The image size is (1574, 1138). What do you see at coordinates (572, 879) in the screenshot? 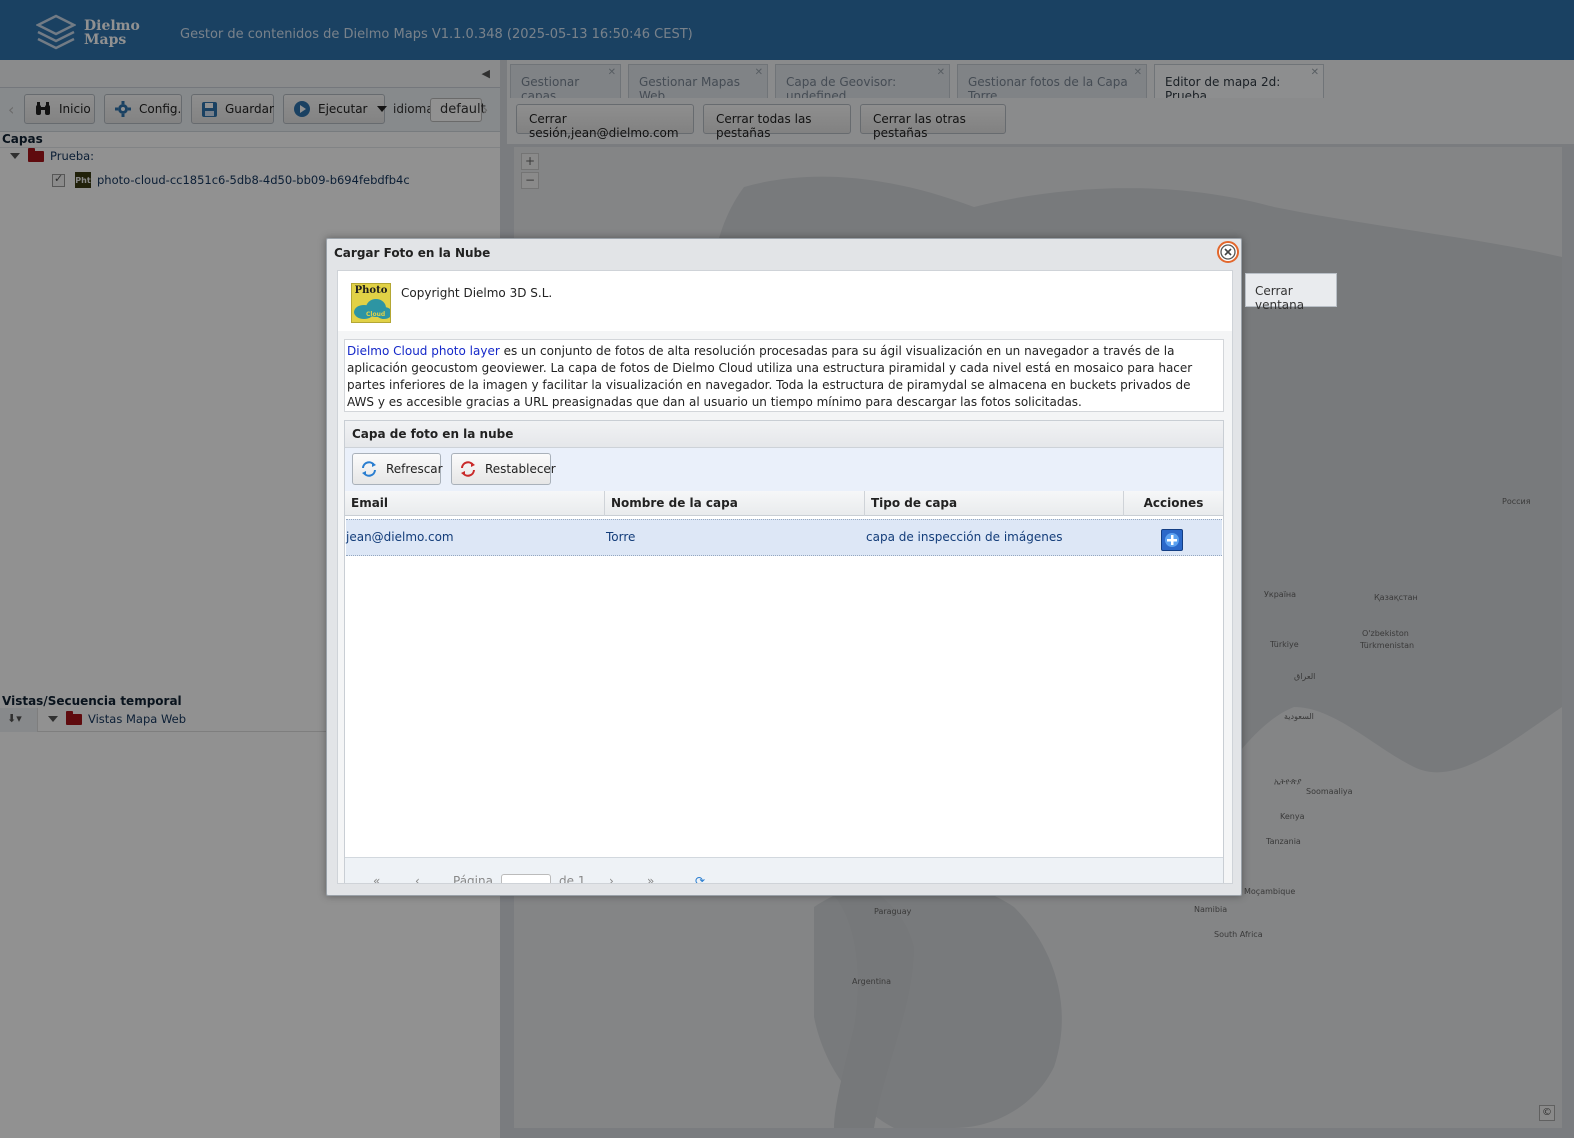
I see `page-of-label: de 1` at bounding box center [572, 879].